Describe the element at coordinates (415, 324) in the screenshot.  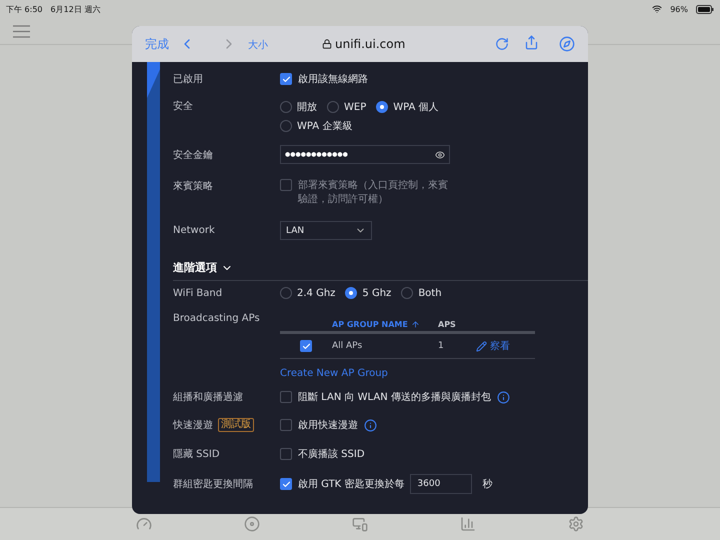
I see `sort-arrow-icon` at that location.